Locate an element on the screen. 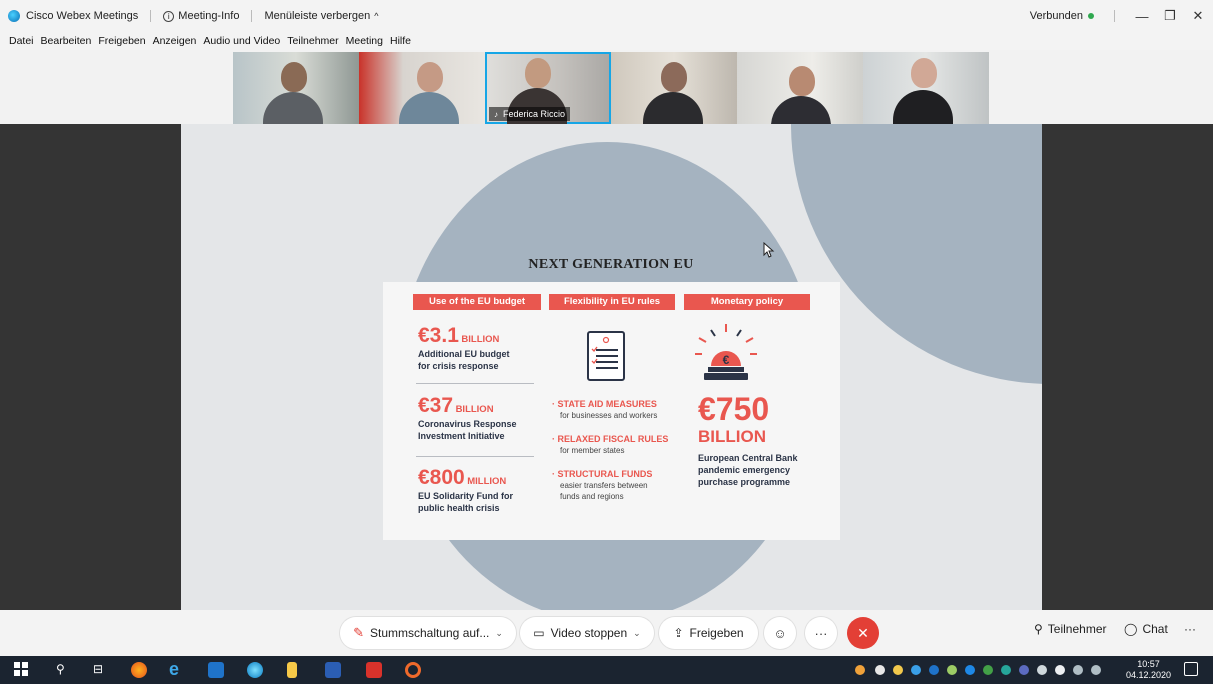  menu-bearbeiten: Bearbeiten is located at coordinates (66, 41).